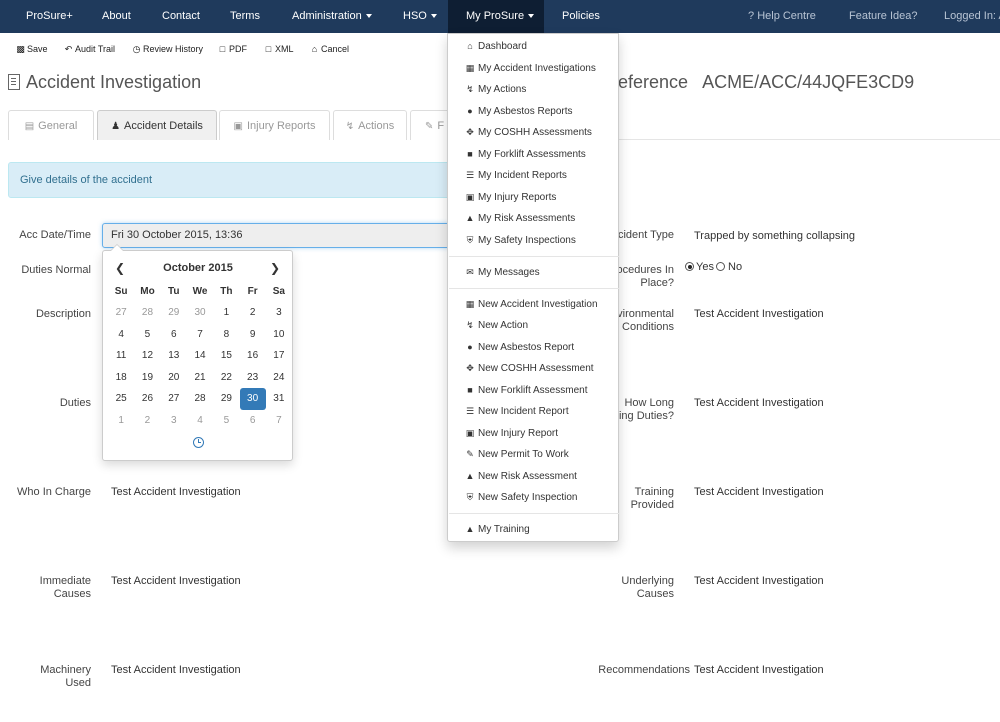 This screenshot has height=722, width=1000. Describe the element at coordinates (517, 411) in the screenshot. I see `menu-item-new-incident-report: ☰ New Incident Report` at that location.